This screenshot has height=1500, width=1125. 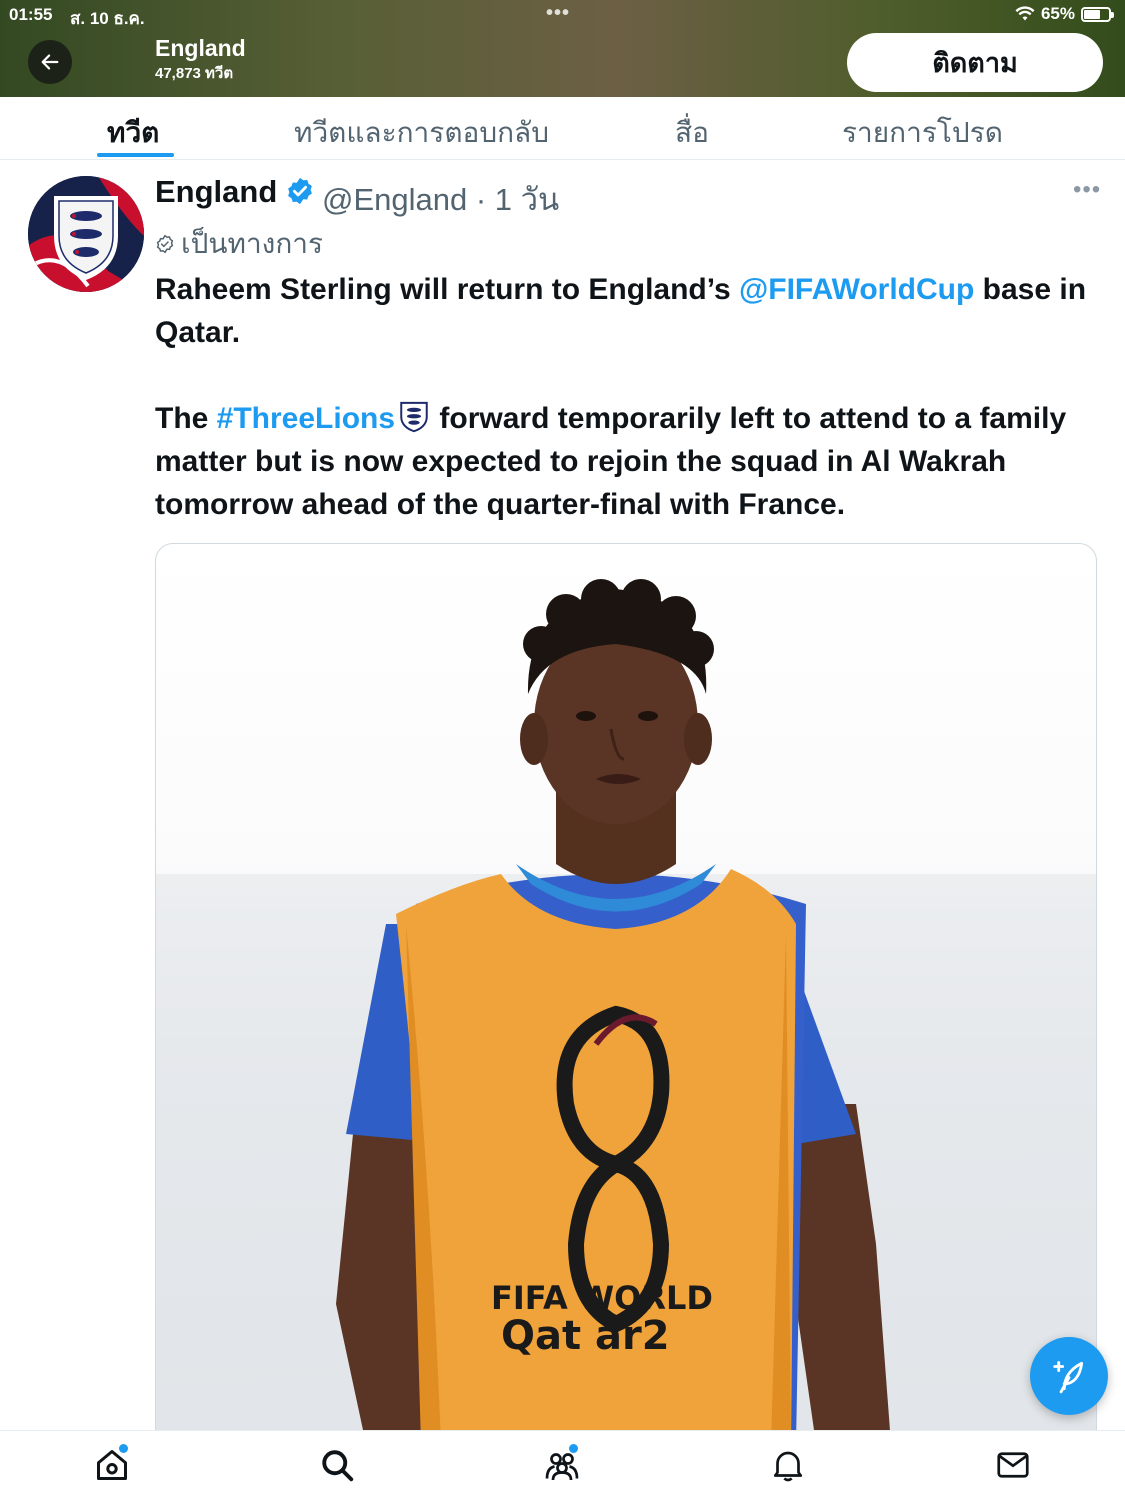 I want to click on home-notification-dot, so click(x=123, y=1448).